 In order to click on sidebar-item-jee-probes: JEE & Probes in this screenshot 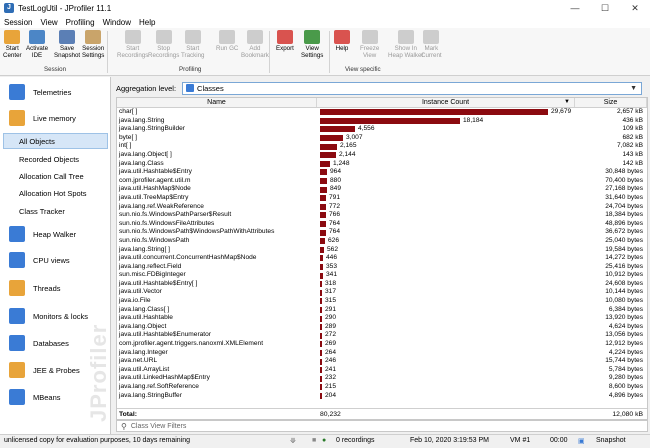, I will do `click(55, 370)`.